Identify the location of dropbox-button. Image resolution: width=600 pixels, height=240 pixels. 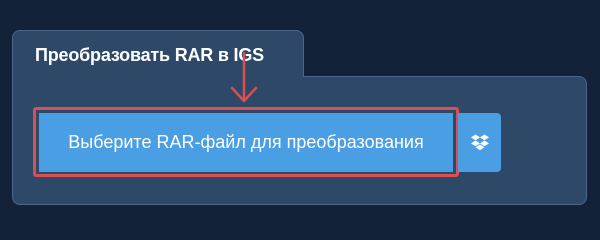
(479, 142).